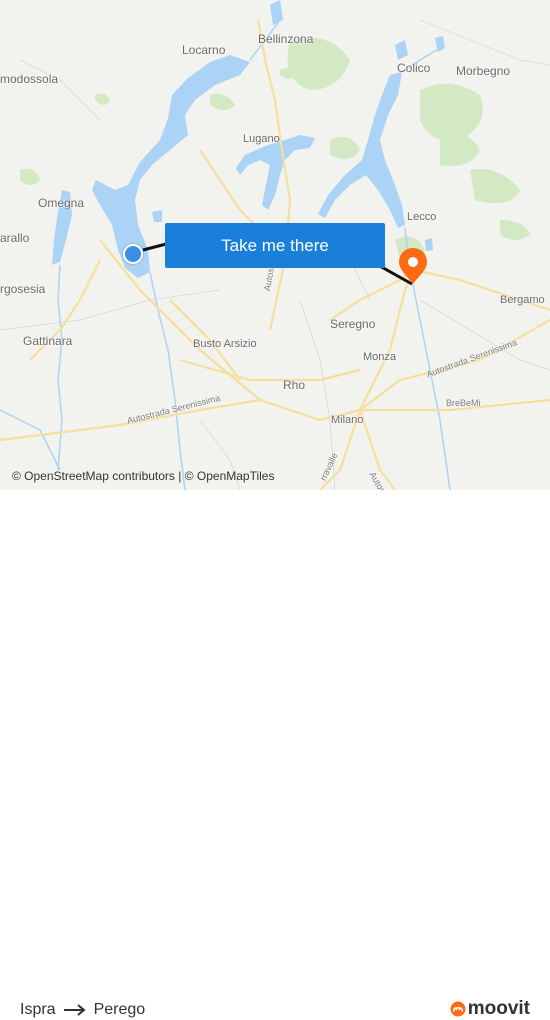 The height and width of the screenshot is (1020, 550). Describe the element at coordinates (48, 341) in the screenshot. I see `place-label-gattinara: Gattinara` at that location.